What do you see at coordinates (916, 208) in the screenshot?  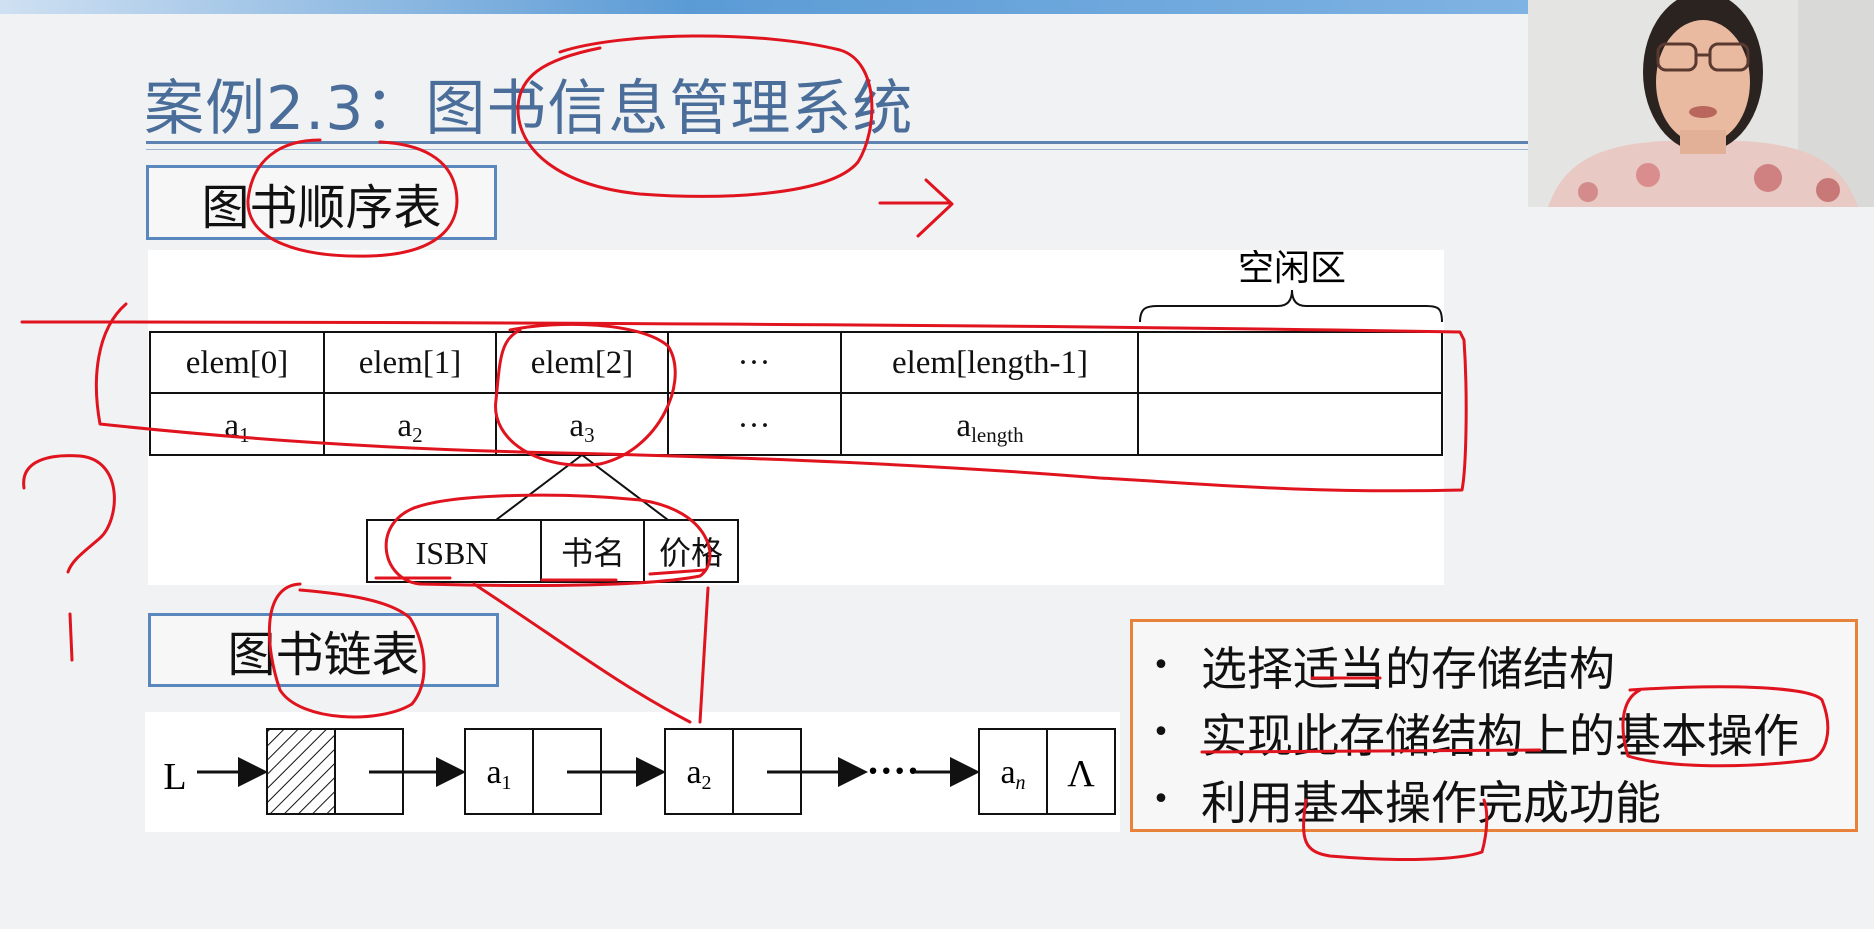 I see `annotation-arrow` at bounding box center [916, 208].